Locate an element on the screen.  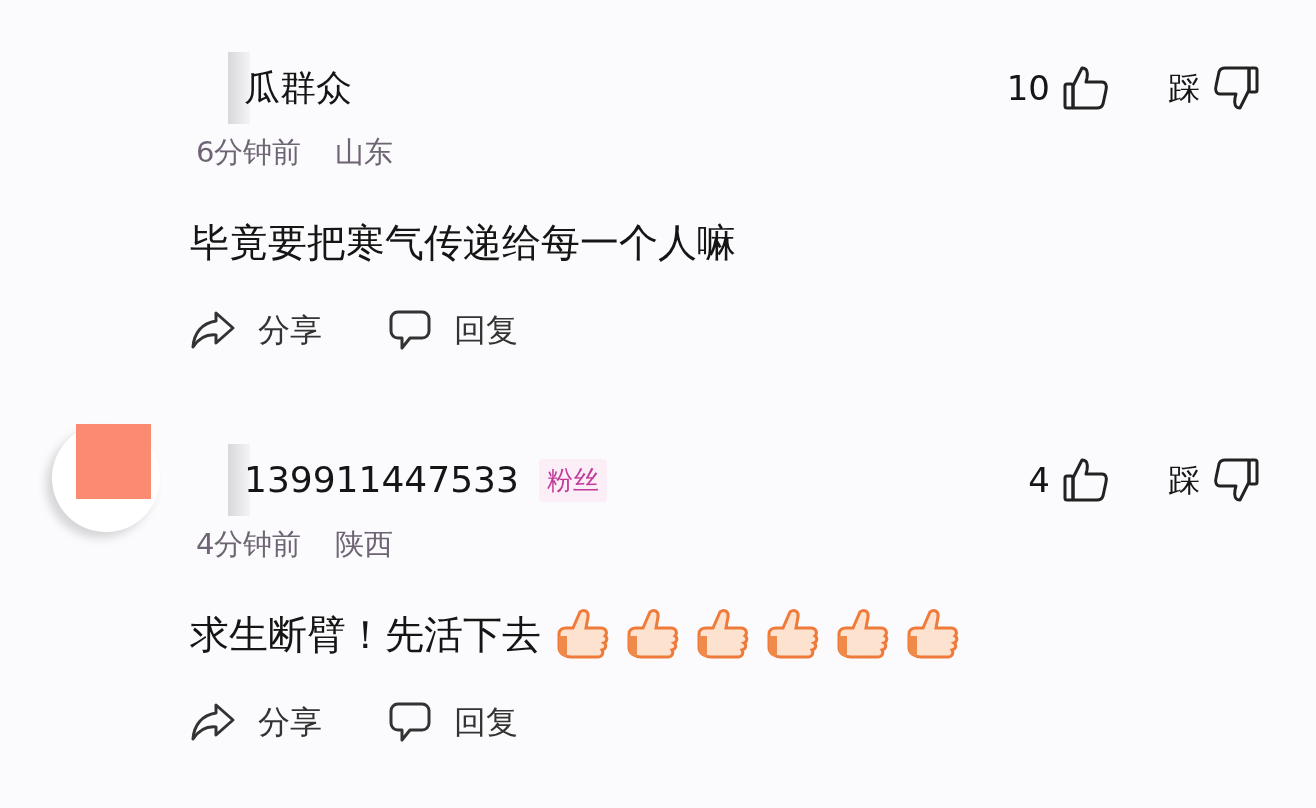
redaction-block is located at coordinates (239, 480).